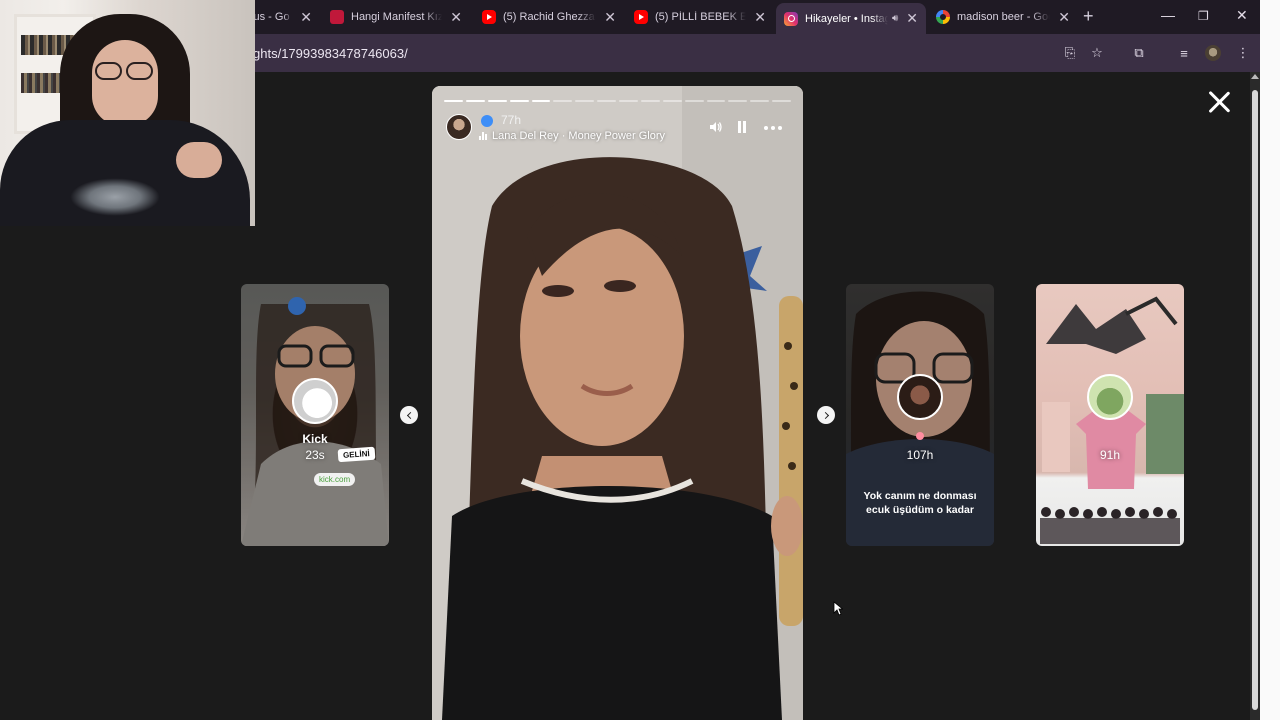  What do you see at coordinates (1070, 53) in the screenshot?
I see `install-app-icon: ⎘` at bounding box center [1070, 53].